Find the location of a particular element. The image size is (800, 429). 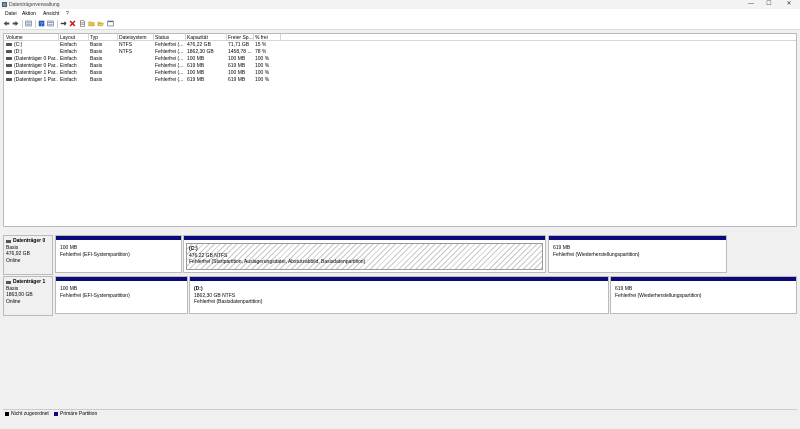

legend-swatch-unallocated is located at coordinates (7, 414).